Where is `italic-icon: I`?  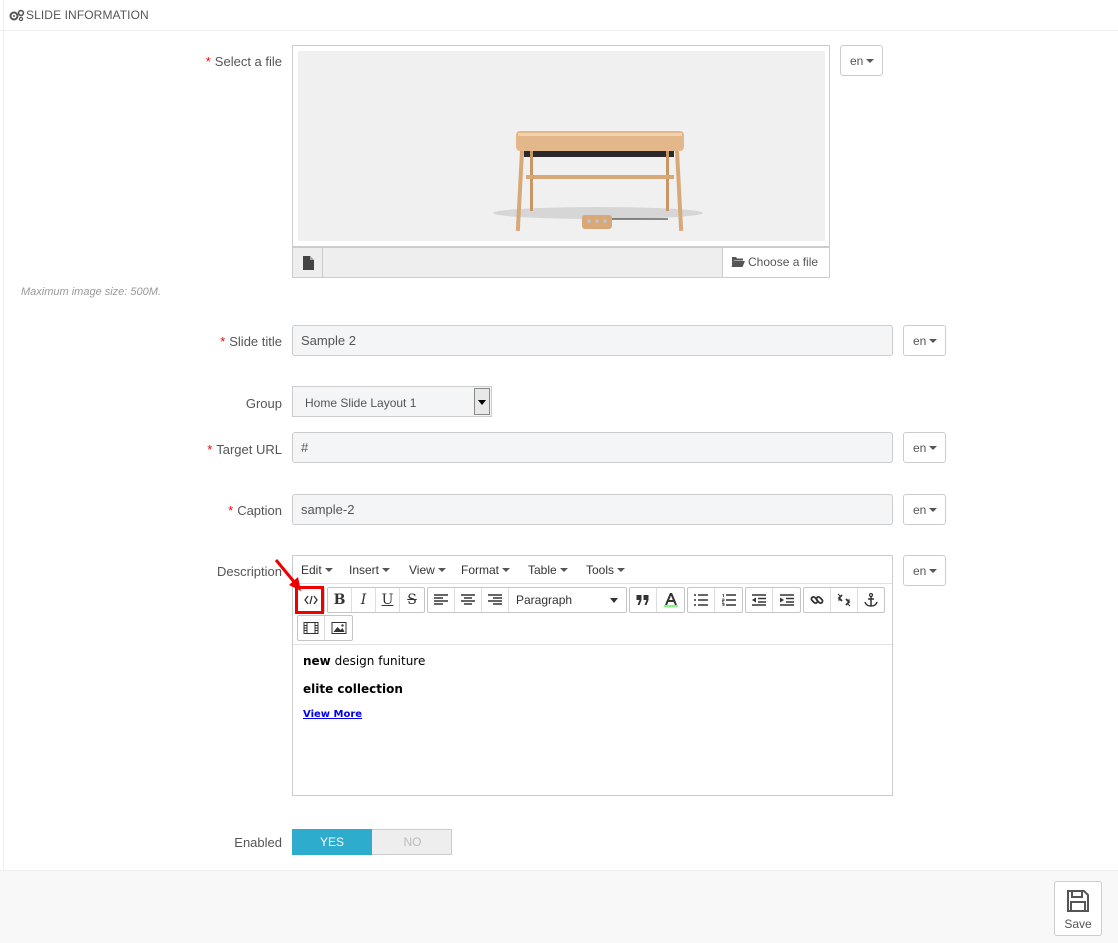
italic-icon: I is located at coordinates (364, 600).